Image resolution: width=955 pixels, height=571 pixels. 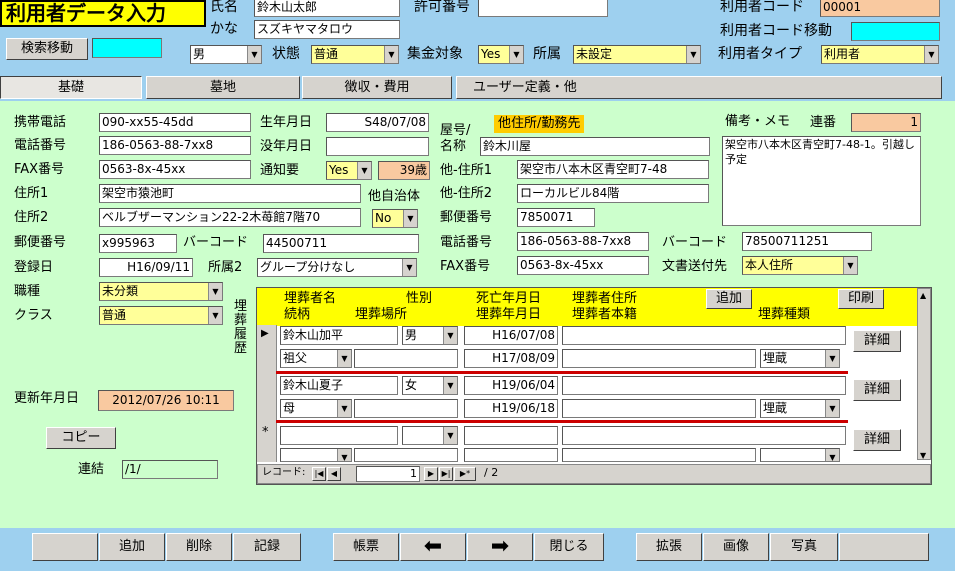 What do you see at coordinates (800, 408) in the screenshot?
I see `row2-type: 埋蔵 ▼` at bounding box center [800, 408].